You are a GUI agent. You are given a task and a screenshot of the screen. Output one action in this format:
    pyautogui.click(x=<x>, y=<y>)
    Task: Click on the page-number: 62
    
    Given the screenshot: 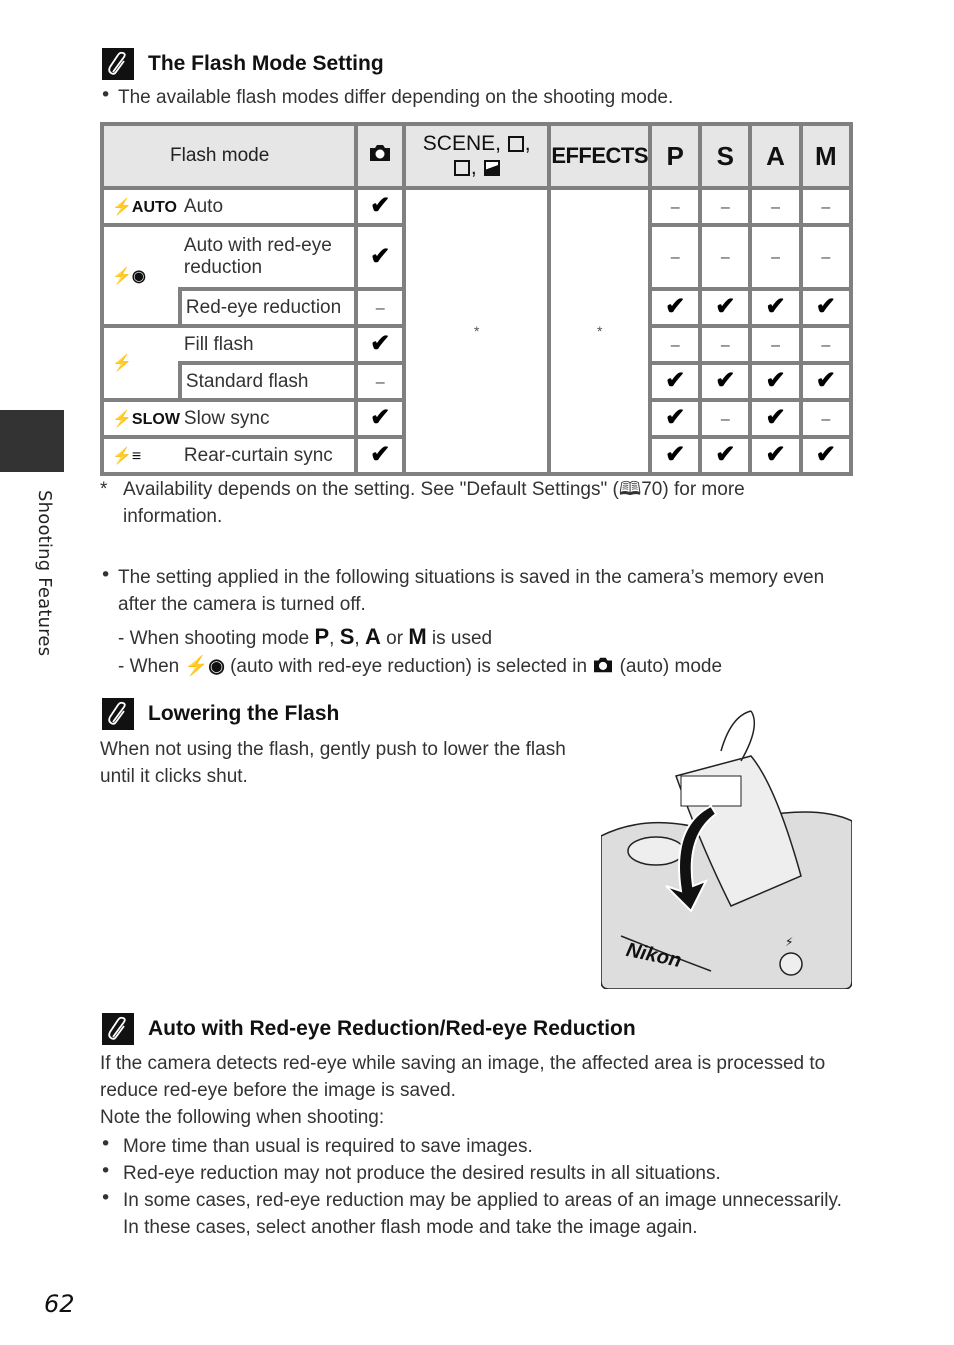 What is the action you would take?
    pyautogui.click(x=59, y=1304)
    